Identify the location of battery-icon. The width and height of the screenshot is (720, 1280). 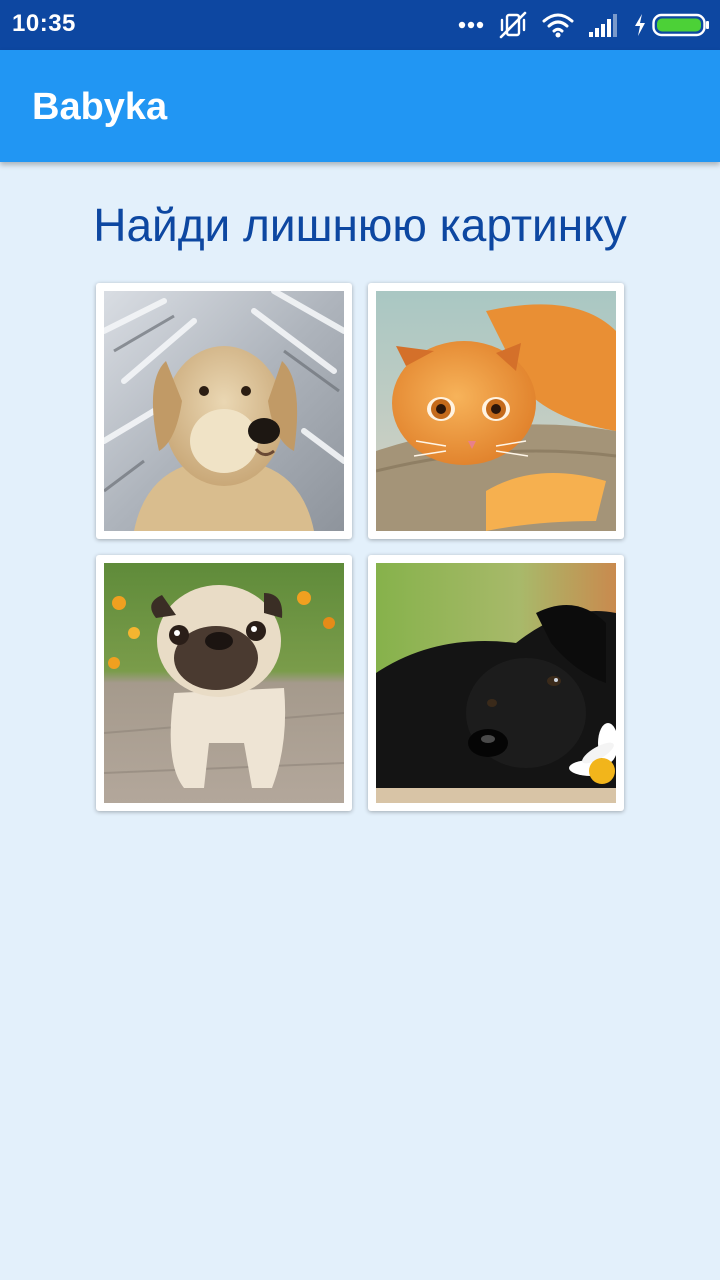
(681, 25).